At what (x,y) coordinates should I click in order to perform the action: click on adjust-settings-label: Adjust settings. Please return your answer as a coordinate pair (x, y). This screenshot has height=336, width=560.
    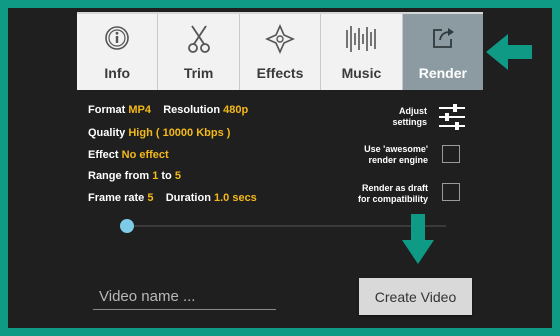
    Looking at the image, I should click on (409, 117).